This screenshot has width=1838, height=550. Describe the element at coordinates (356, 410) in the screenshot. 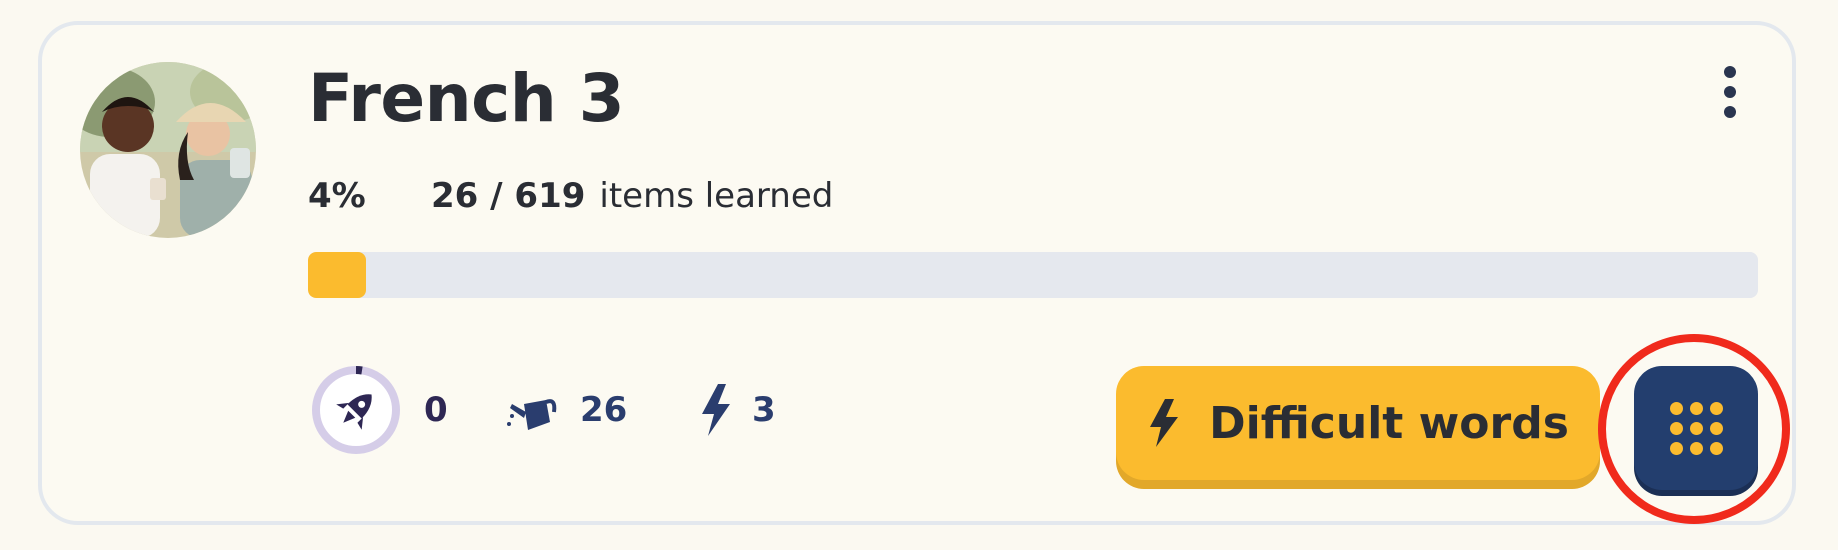

I see `rocket-icon` at that location.